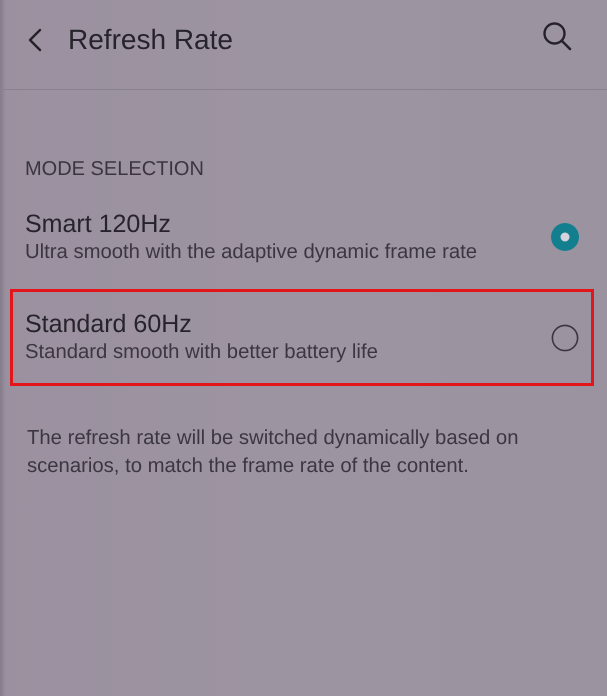  I want to click on description-text: The refresh rate will be switched dynamically based on scenarios, to match the frame rate of the content., so click(273, 452).